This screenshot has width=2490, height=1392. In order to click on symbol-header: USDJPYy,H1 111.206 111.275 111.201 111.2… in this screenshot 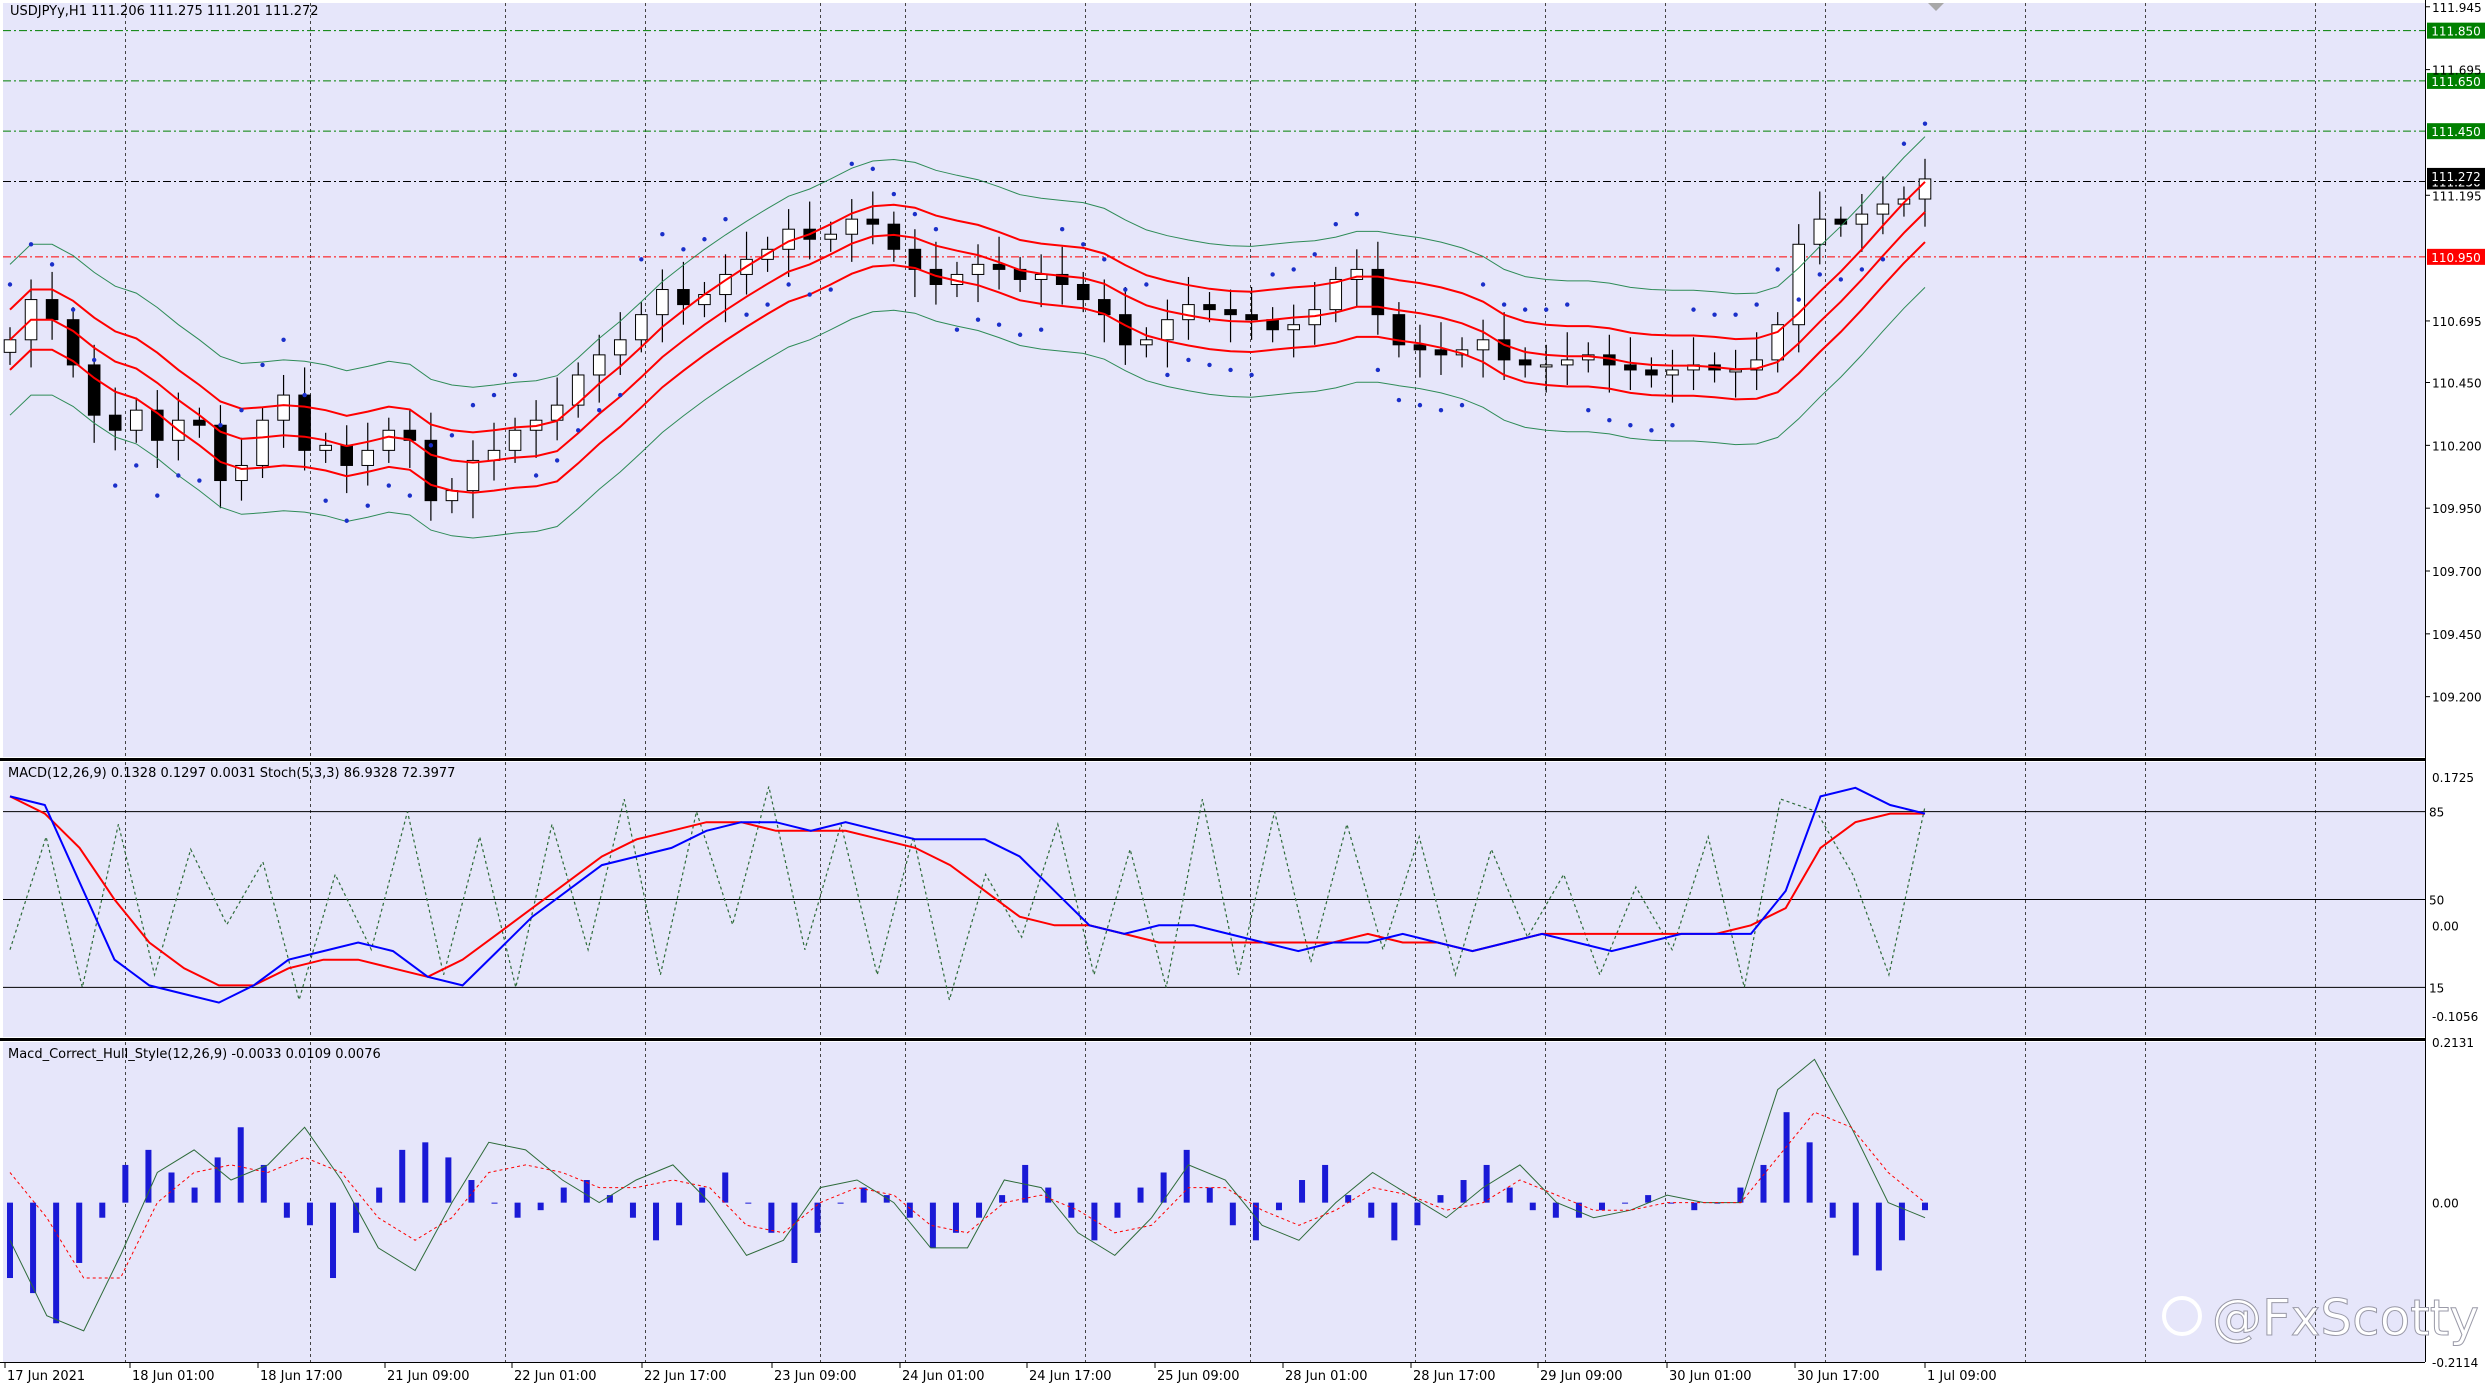, I will do `click(164, 11)`.